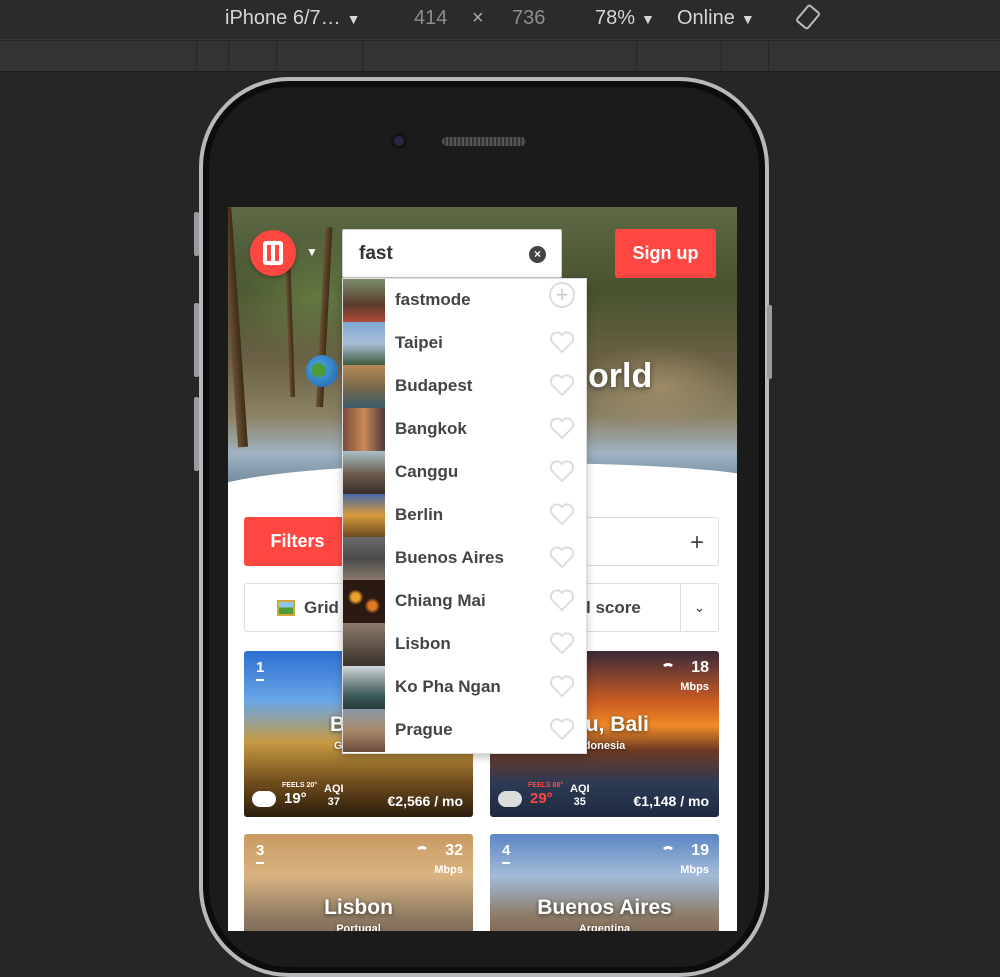  What do you see at coordinates (652, 541) in the screenshot?
I see `add-filter-box: +` at bounding box center [652, 541].